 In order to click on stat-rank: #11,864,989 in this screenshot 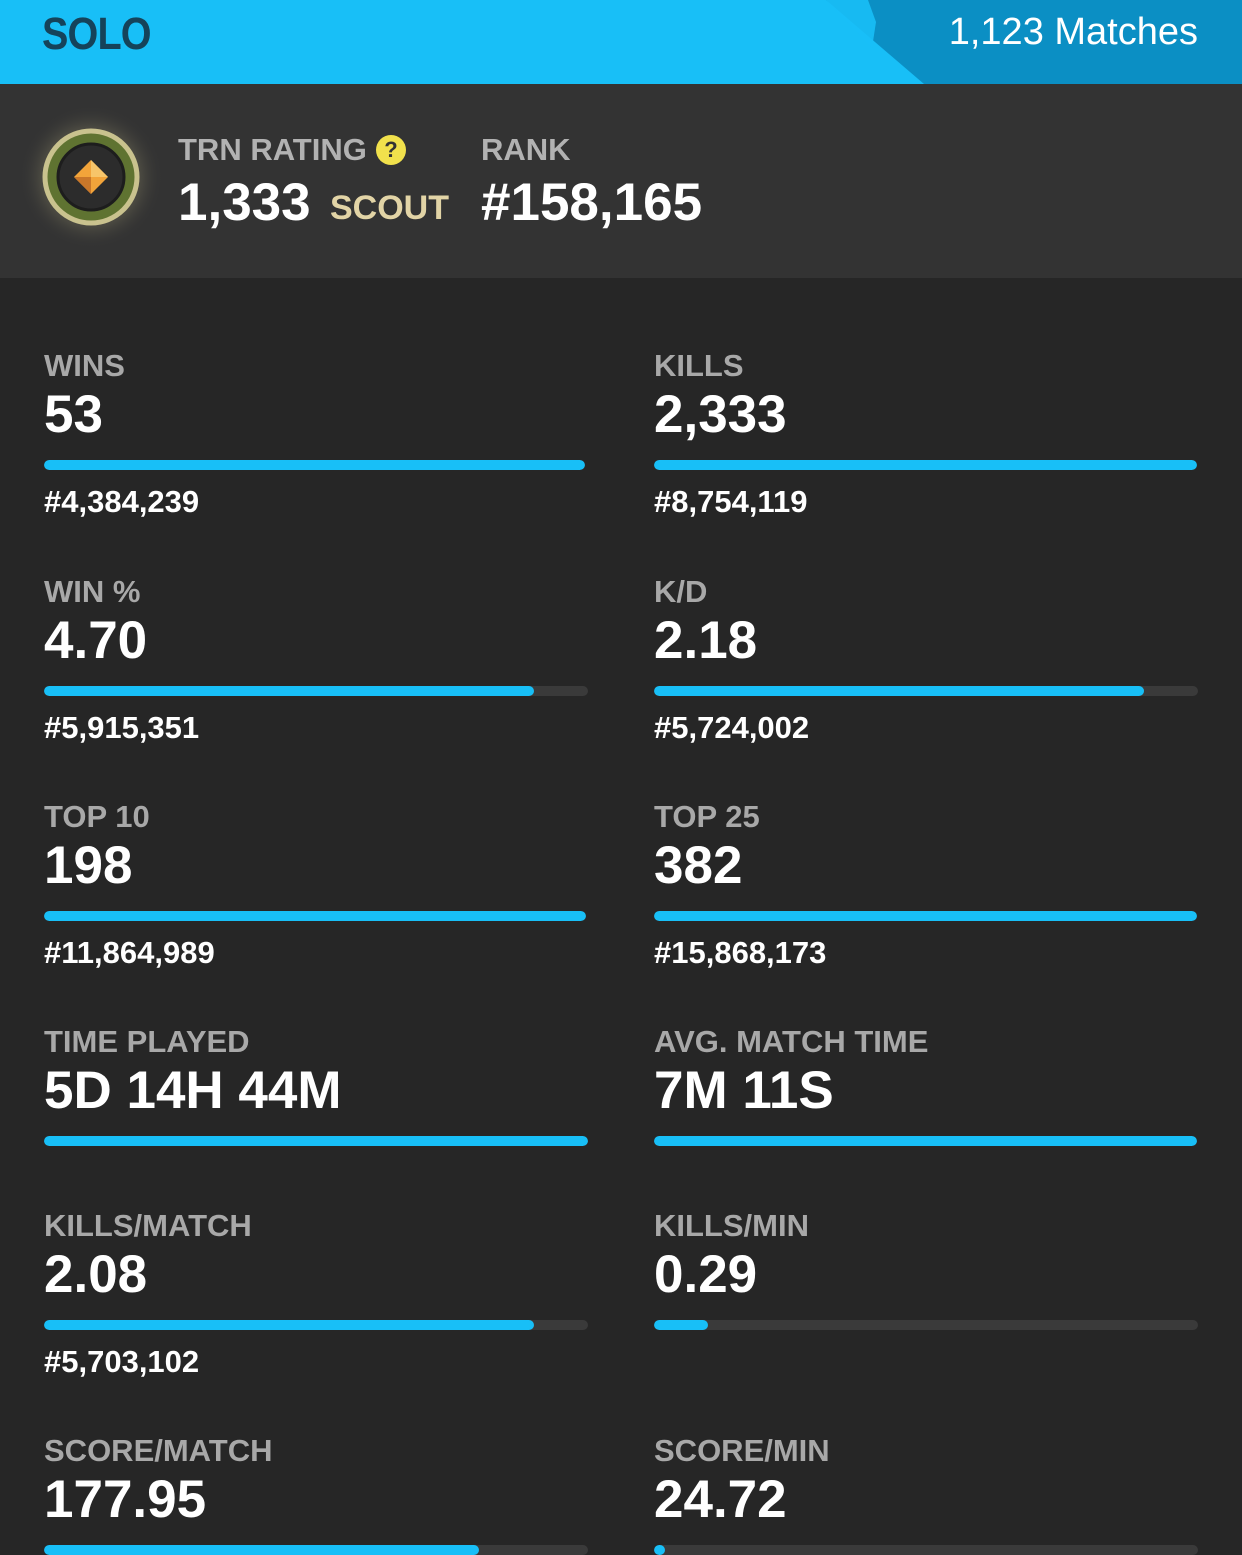, I will do `click(129, 952)`.